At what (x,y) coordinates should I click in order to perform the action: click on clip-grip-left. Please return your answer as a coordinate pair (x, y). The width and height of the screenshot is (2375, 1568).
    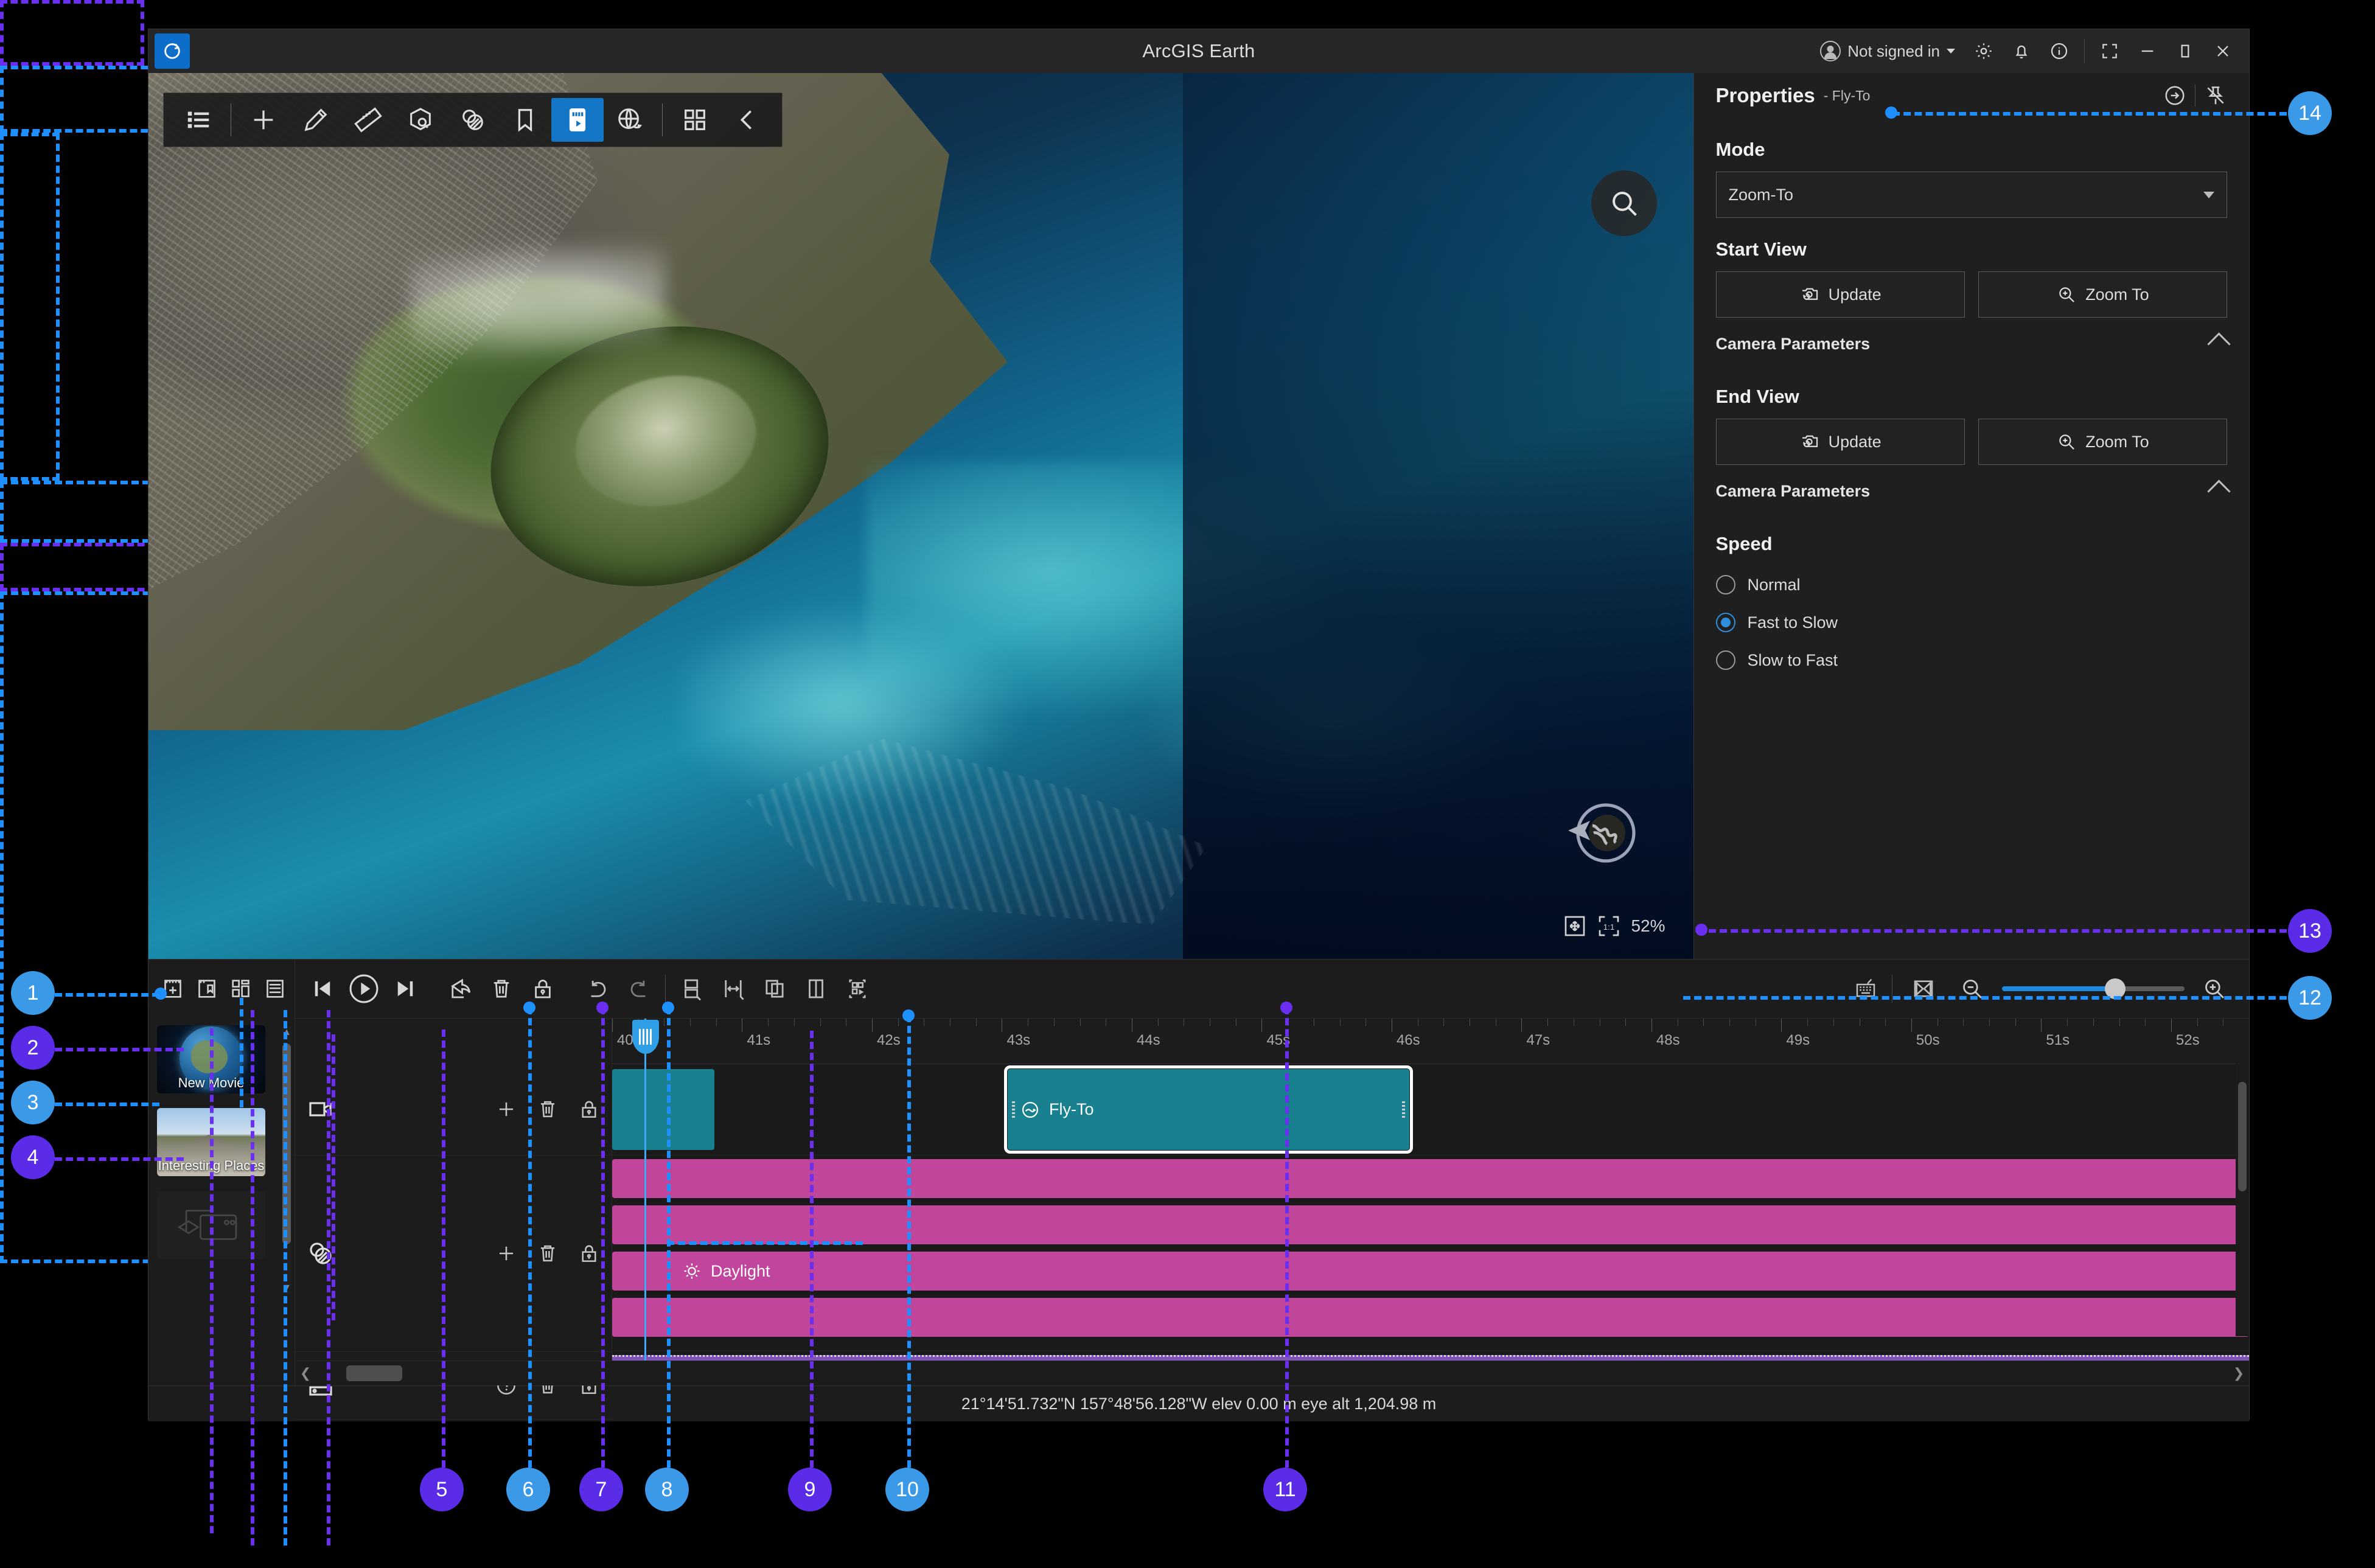
    Looking at the image, I should click on (1013, 1109).